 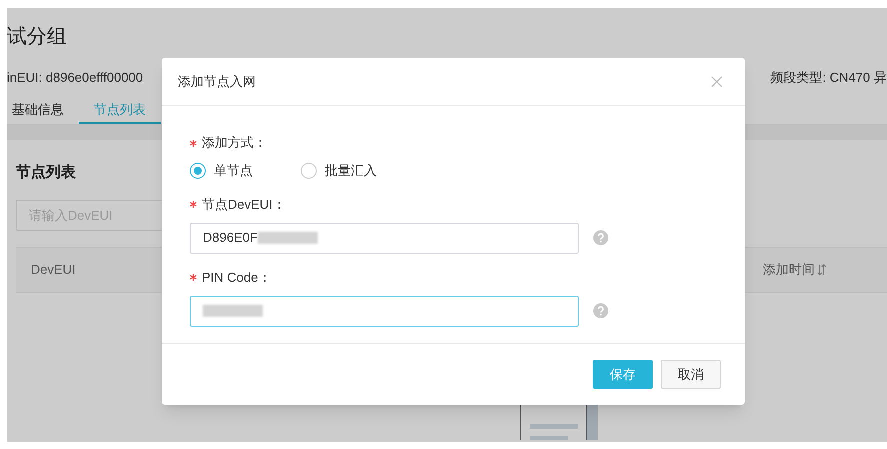 What do you see at coordinates (384, 238) in the screenshot?
I see `text-field: D896E0F` at bounding box center [384, 238].